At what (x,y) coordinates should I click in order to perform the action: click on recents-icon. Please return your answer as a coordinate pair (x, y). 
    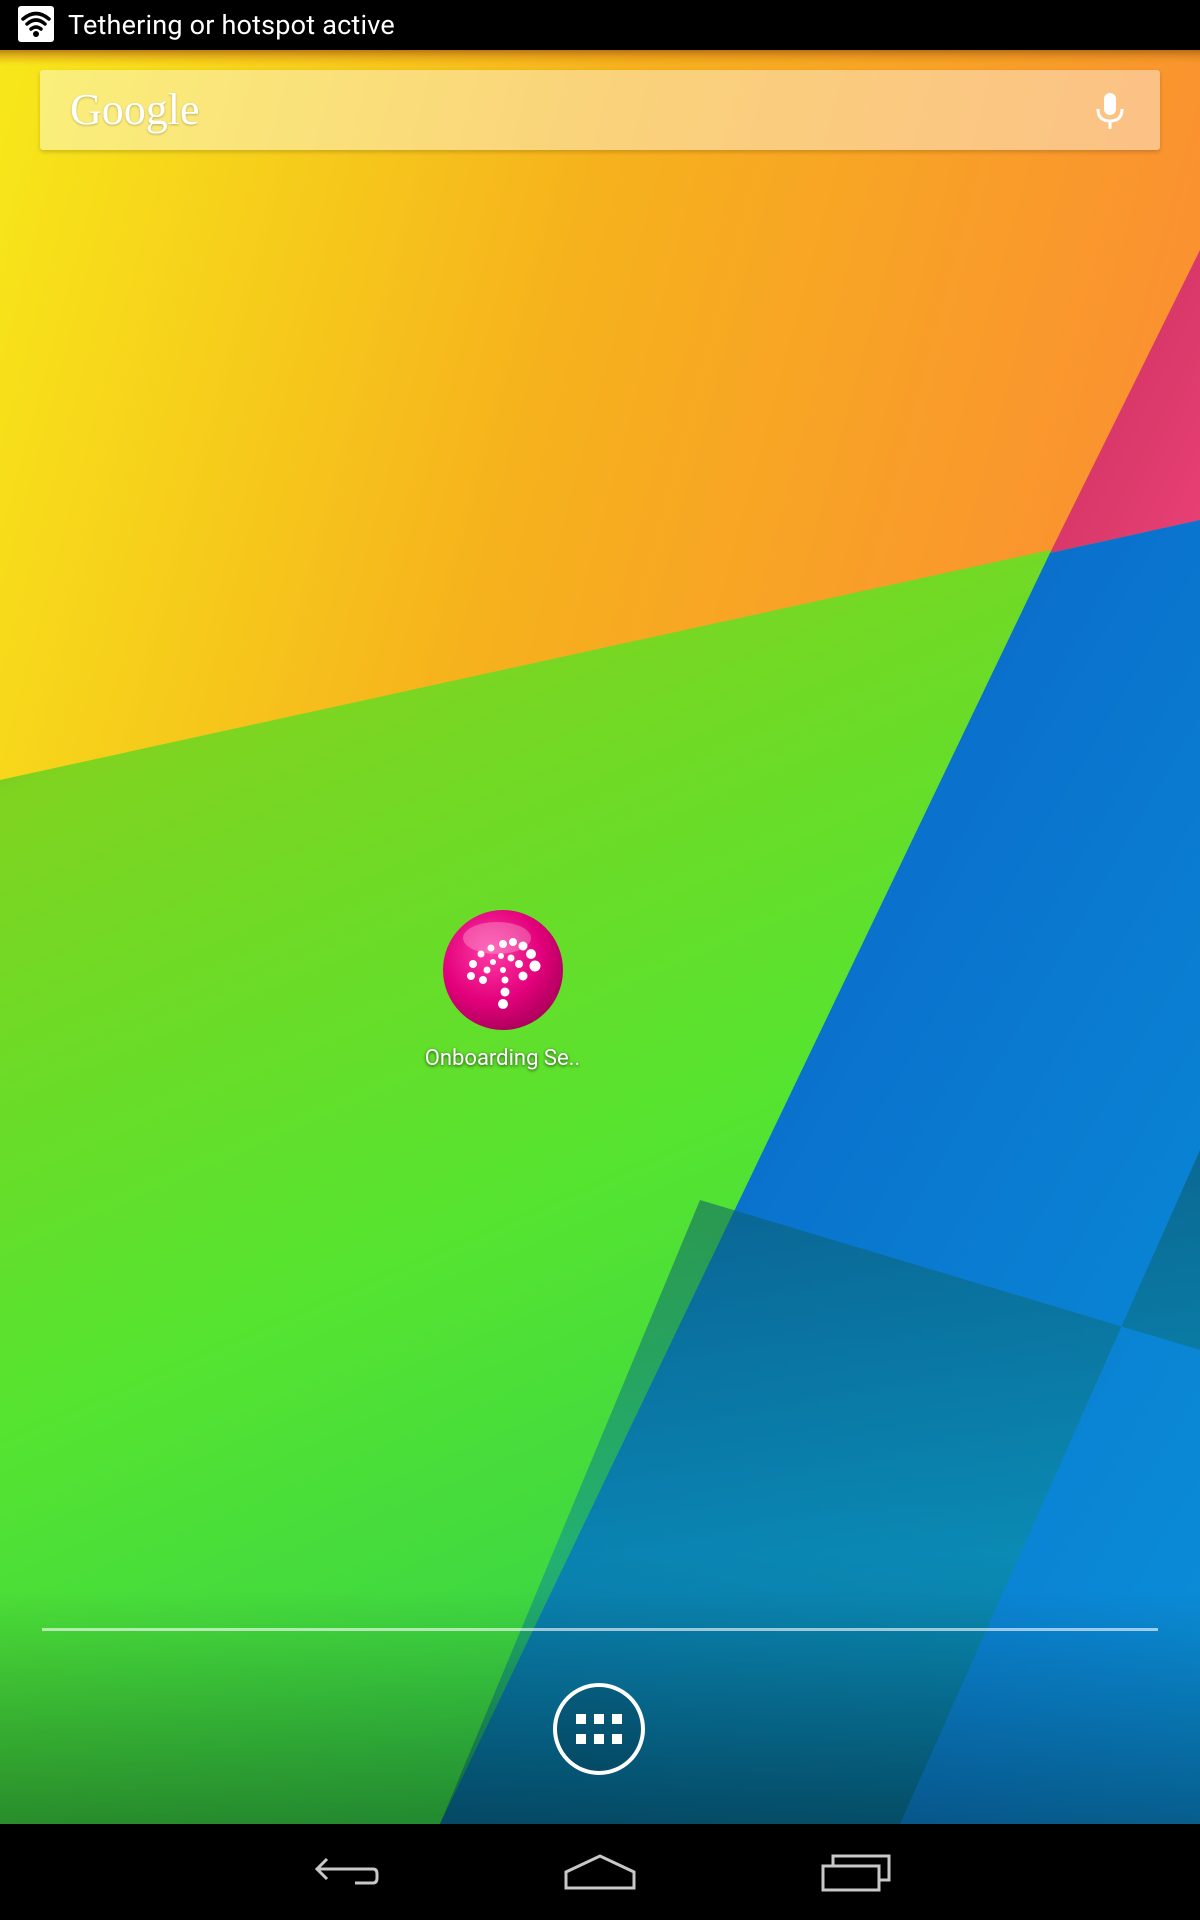
    Looking at the image, I should click on (857, 1872).